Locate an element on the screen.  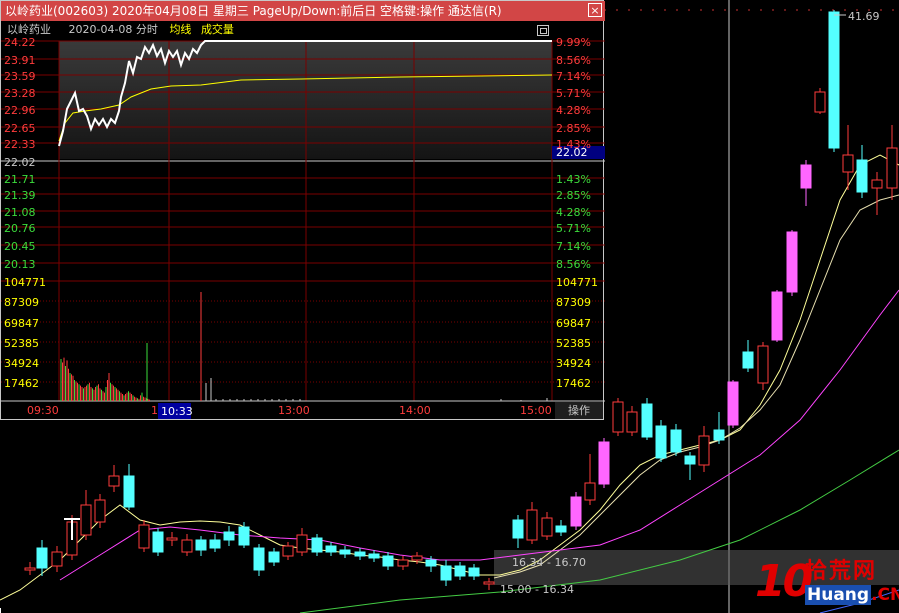
percent-tick-label: 1.43% is located at coordinates (573, 179).